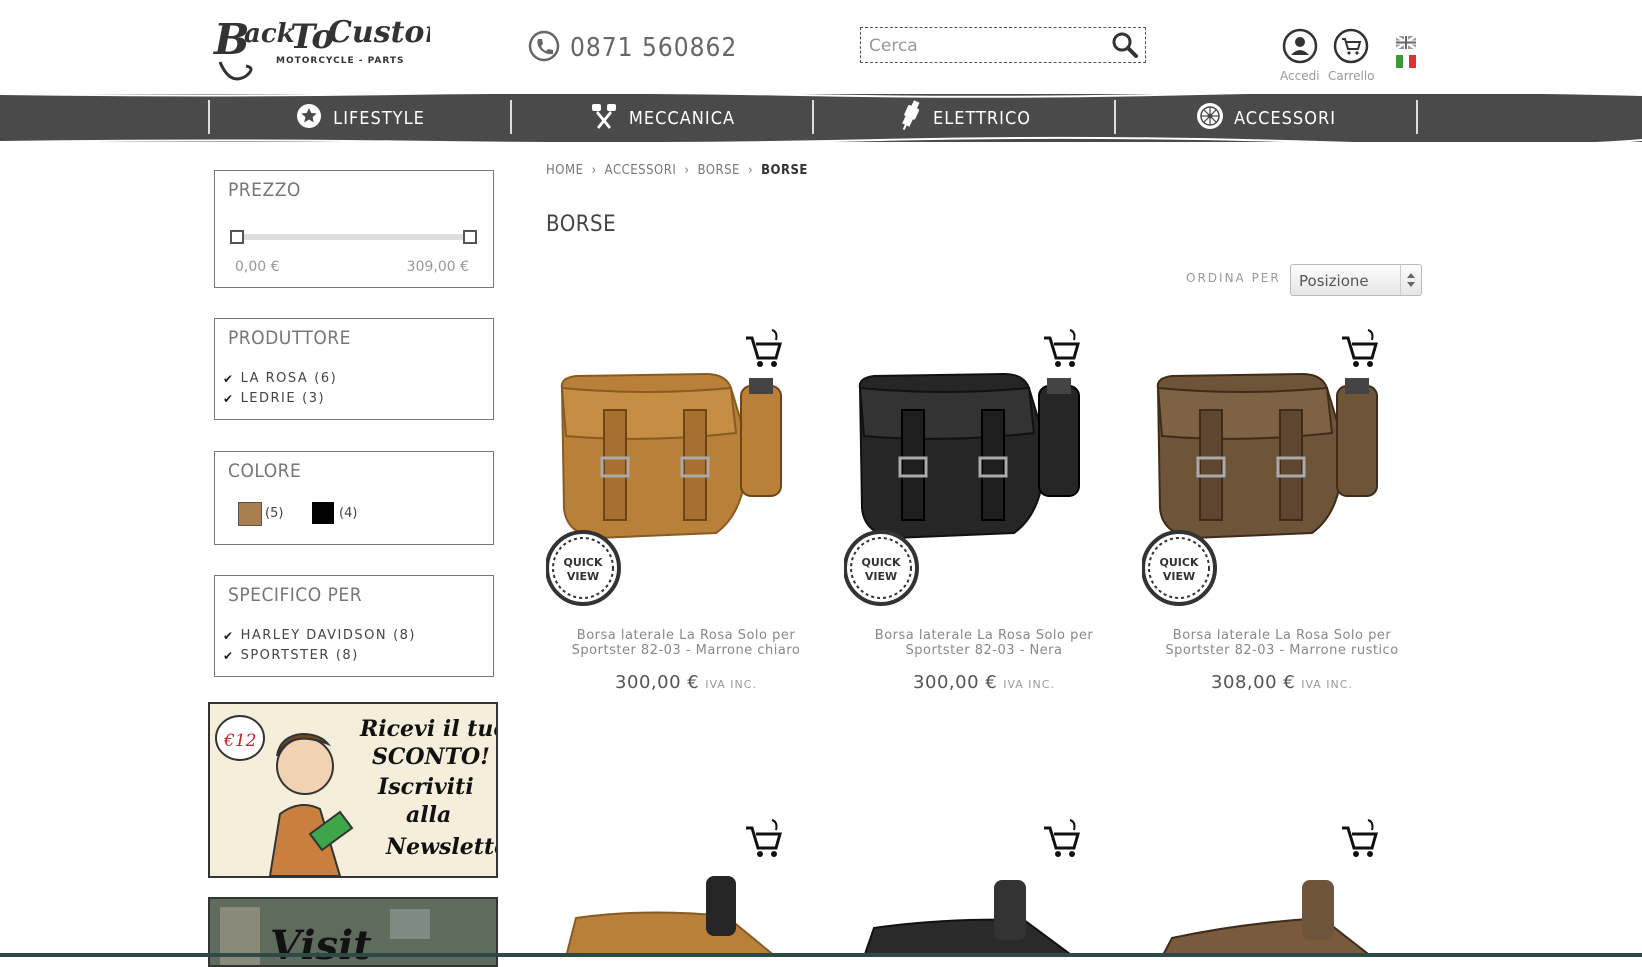 The height and width of the screenshot is (967, 1642). What do you see at coordinates (354, 369) in the screenshot?
I see `manufacturer-filter: PRODUTTORE ✔ LA ROSA (6) ✔ LEDRIE (3)` at bounding box center [354, 369].